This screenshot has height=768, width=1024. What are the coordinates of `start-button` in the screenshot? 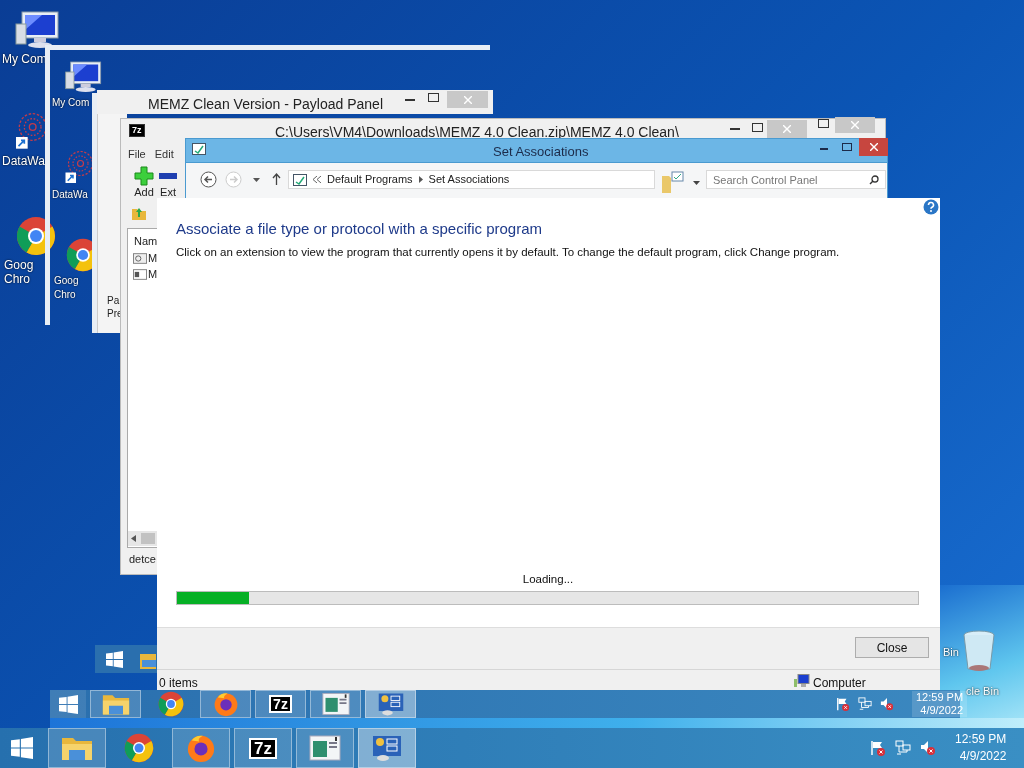 It's located at (68, 704).